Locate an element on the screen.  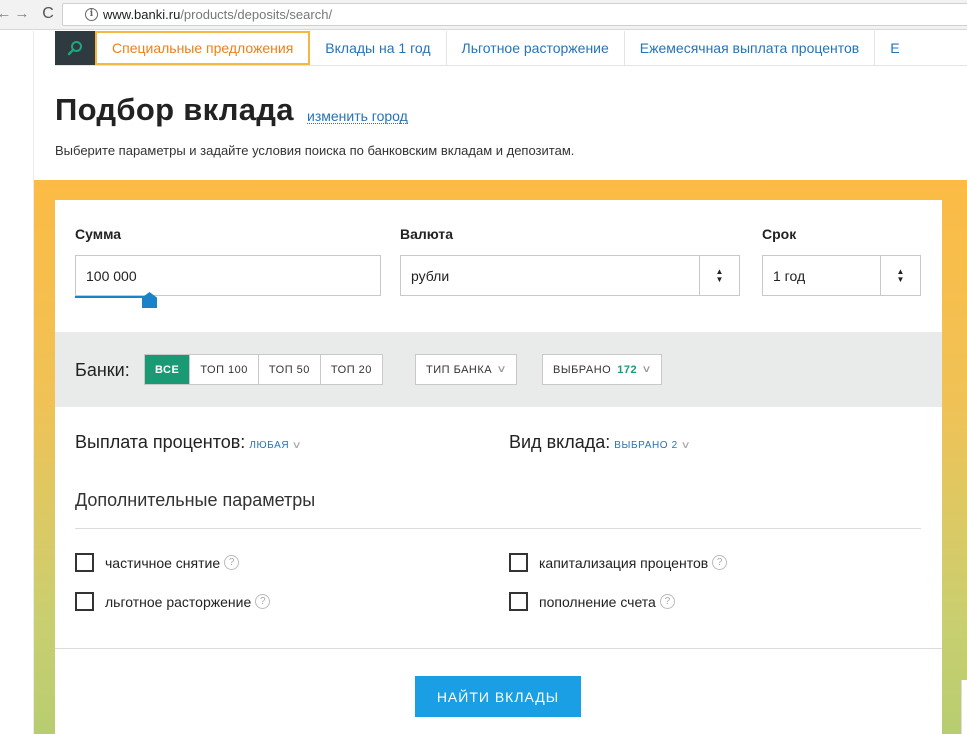
checkbox-label: капитализация процентов is located at coordinates (624, 562).